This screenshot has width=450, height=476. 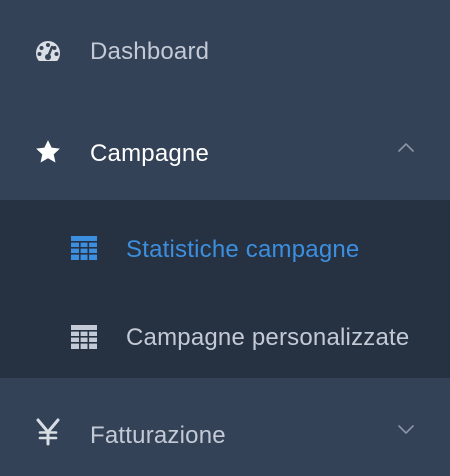 What do you see at coordinates (406, 429) in the screenshot?
I see `chevron-down-icon` at bounding box center [406, 429].